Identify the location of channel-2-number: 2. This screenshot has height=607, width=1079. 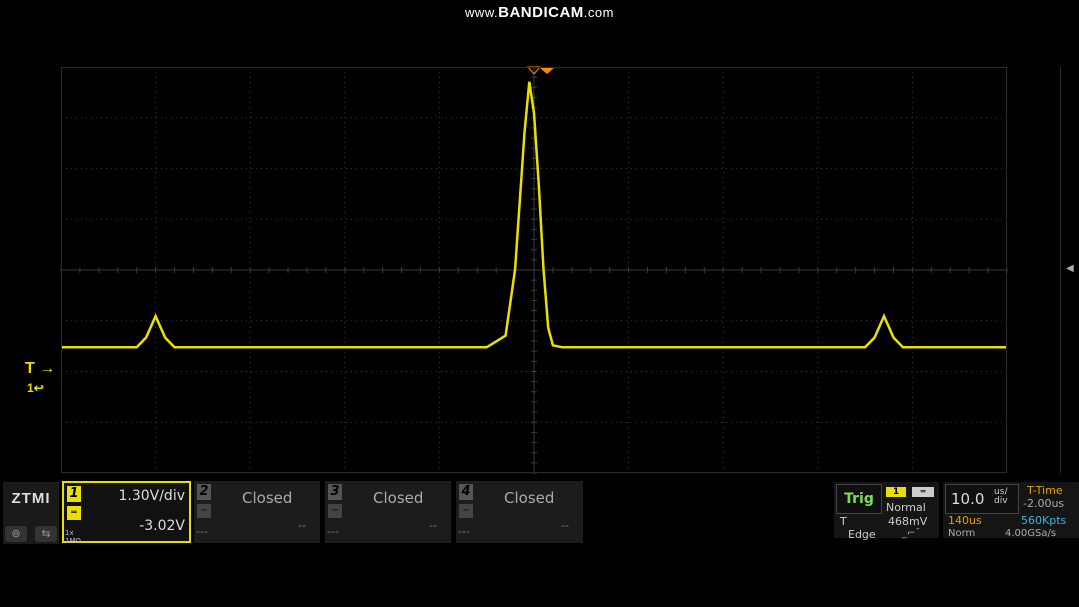
(204, 492).